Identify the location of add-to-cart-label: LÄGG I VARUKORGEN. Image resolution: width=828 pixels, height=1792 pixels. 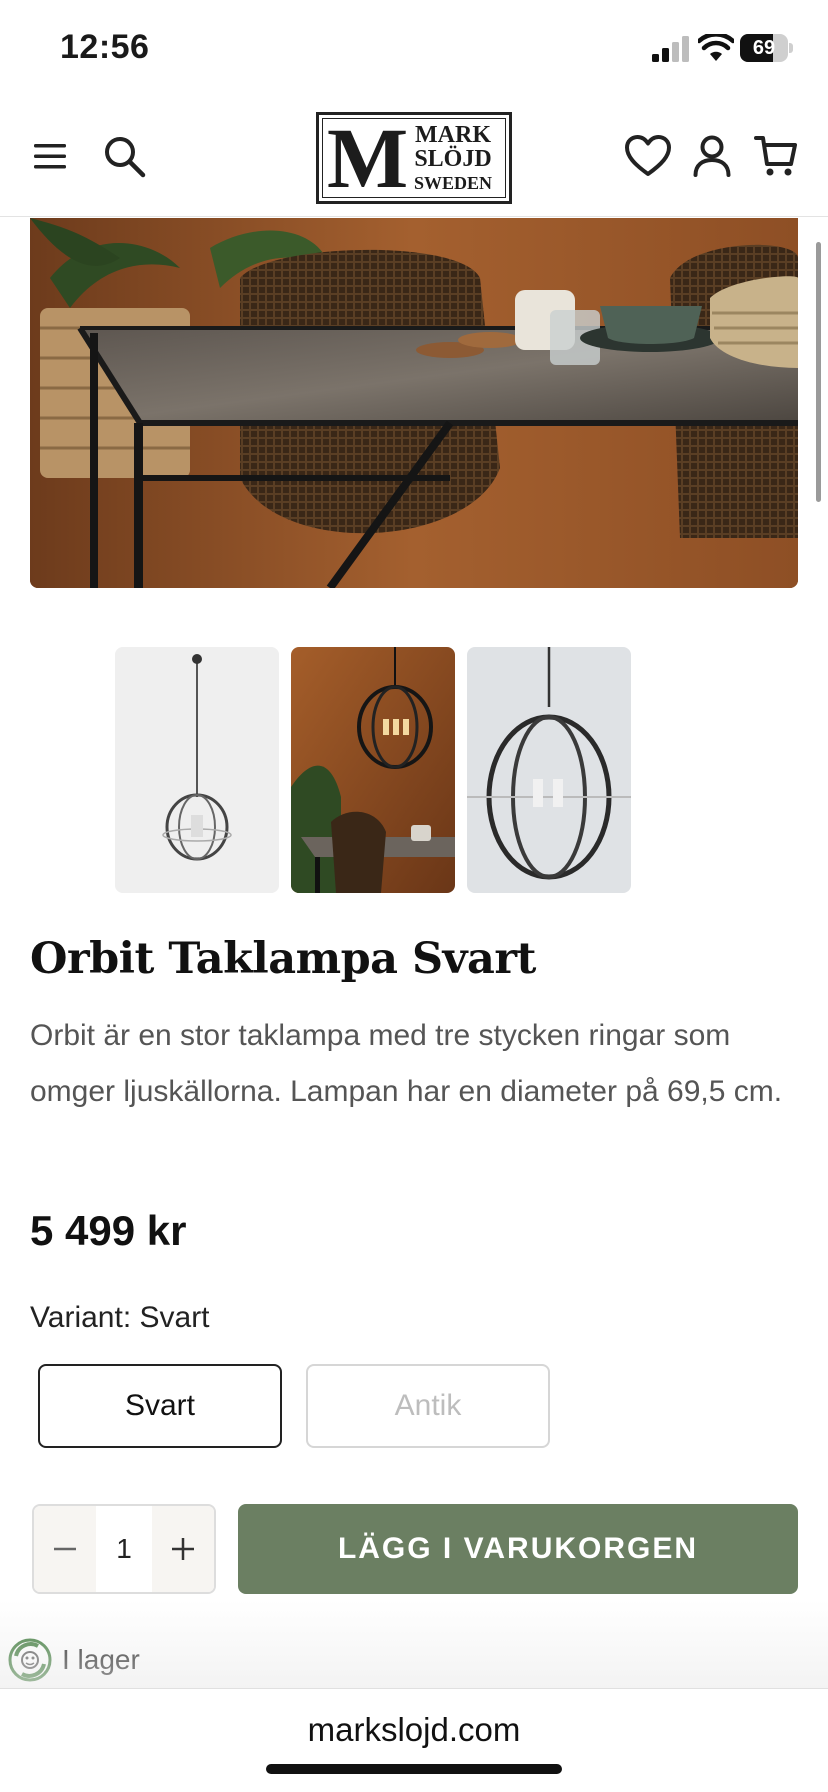
(518, 1548).